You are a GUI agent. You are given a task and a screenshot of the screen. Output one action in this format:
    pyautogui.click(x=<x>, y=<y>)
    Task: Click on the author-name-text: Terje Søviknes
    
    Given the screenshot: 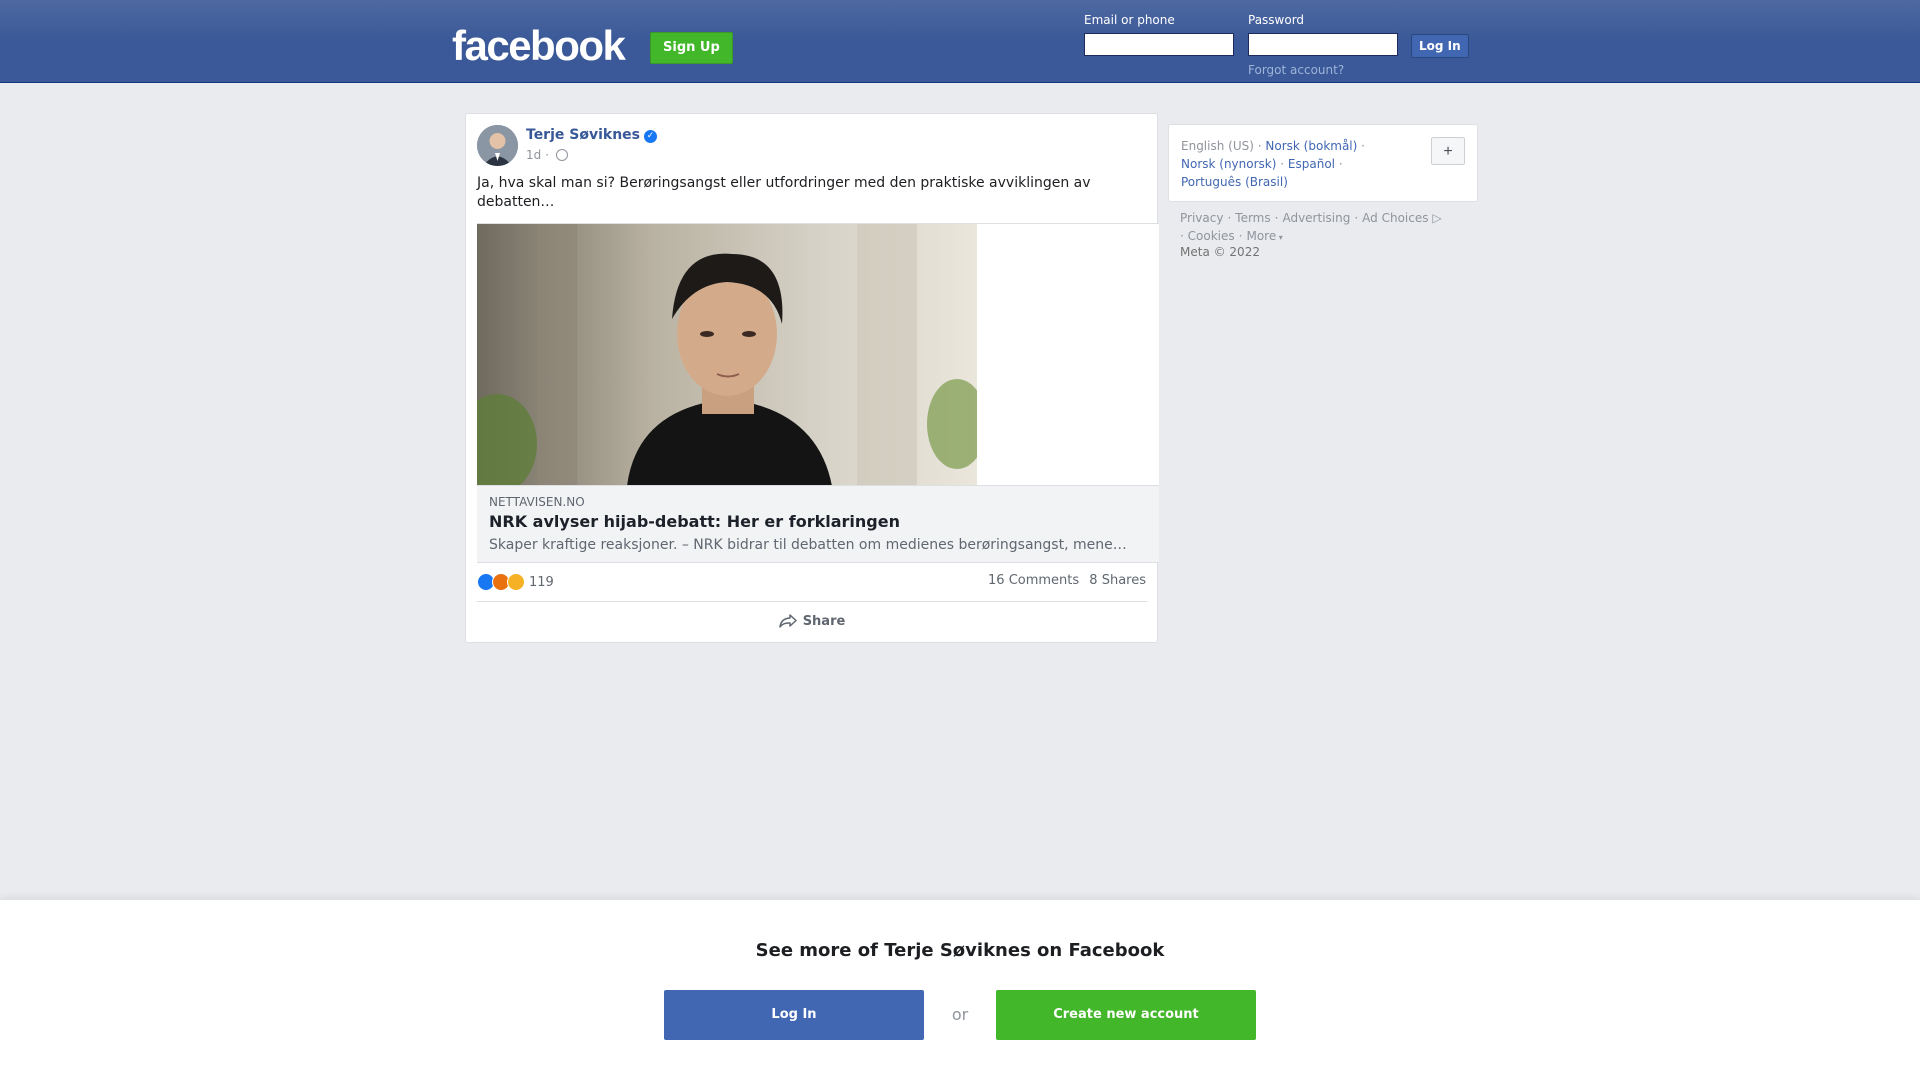 What is the action you would take?
    pyautogui.click(x=583, y=135)
    